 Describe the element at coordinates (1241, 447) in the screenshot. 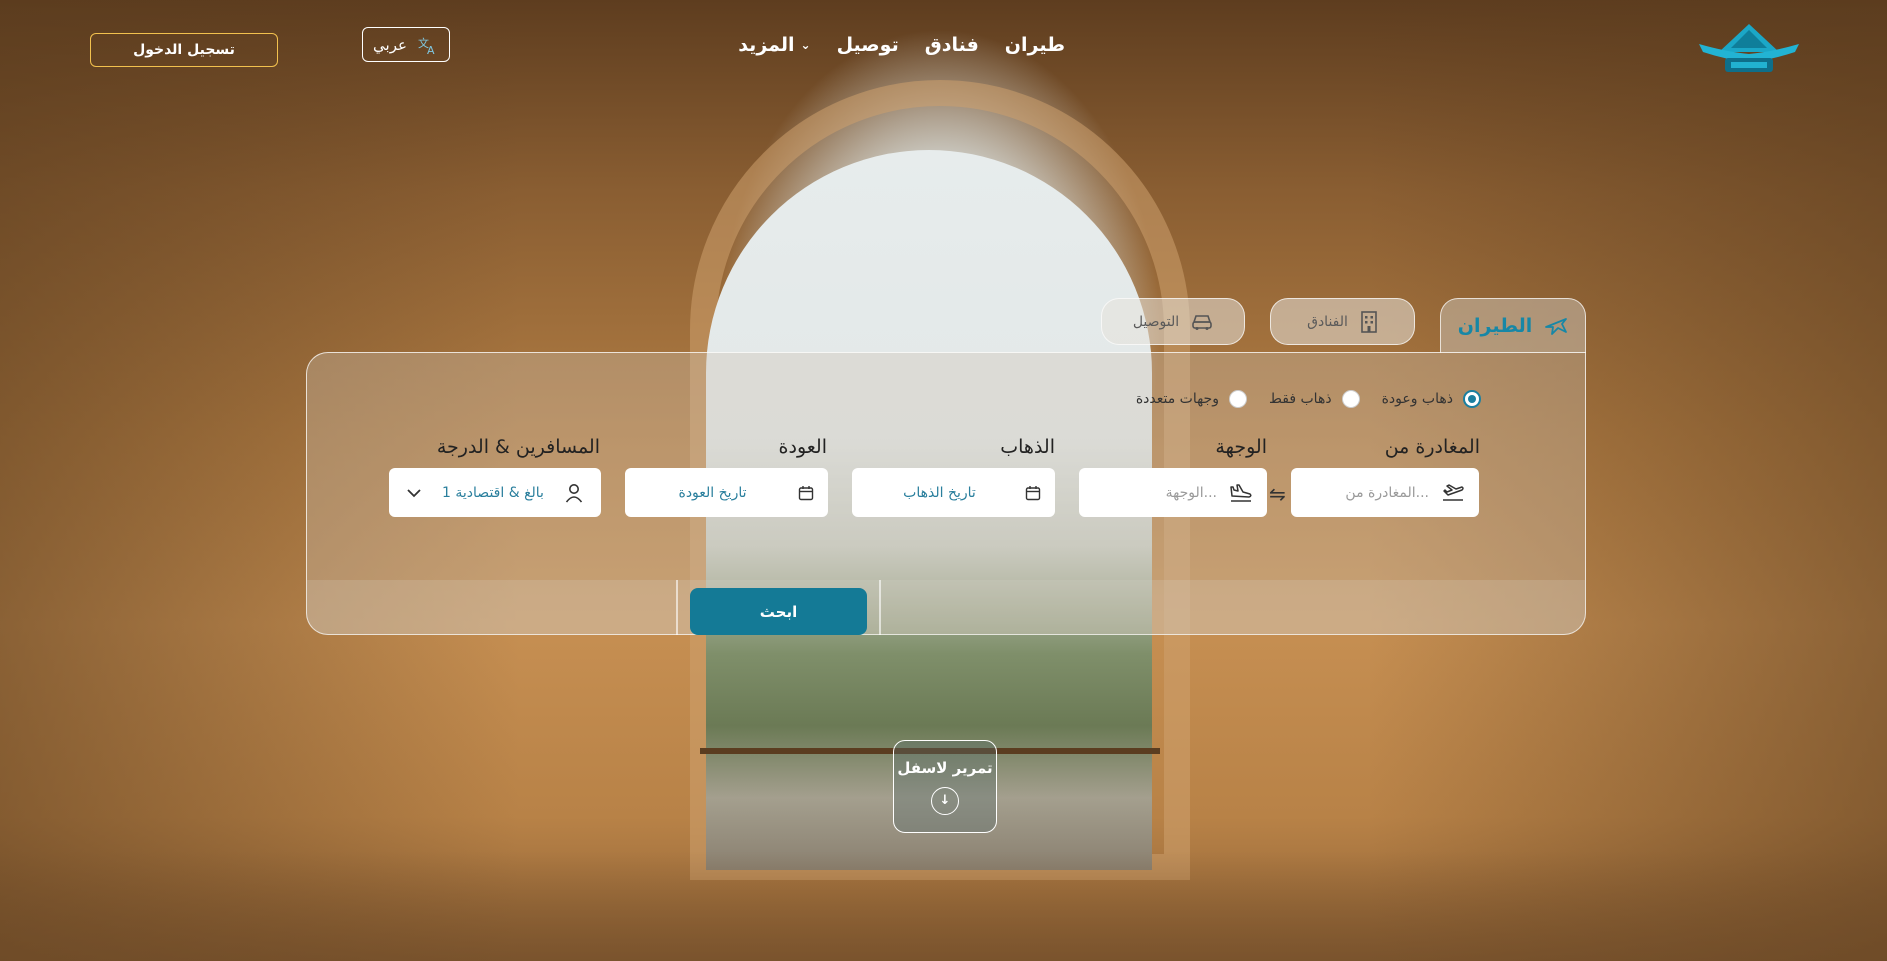

I see `to-label: الوجهة` at that location.